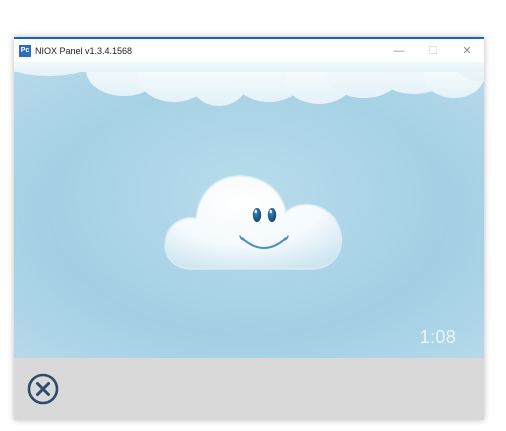  What do you see at coordinates (257, 215) in the screenshot?
I see `left-eye` at bounding box center [257, 215].